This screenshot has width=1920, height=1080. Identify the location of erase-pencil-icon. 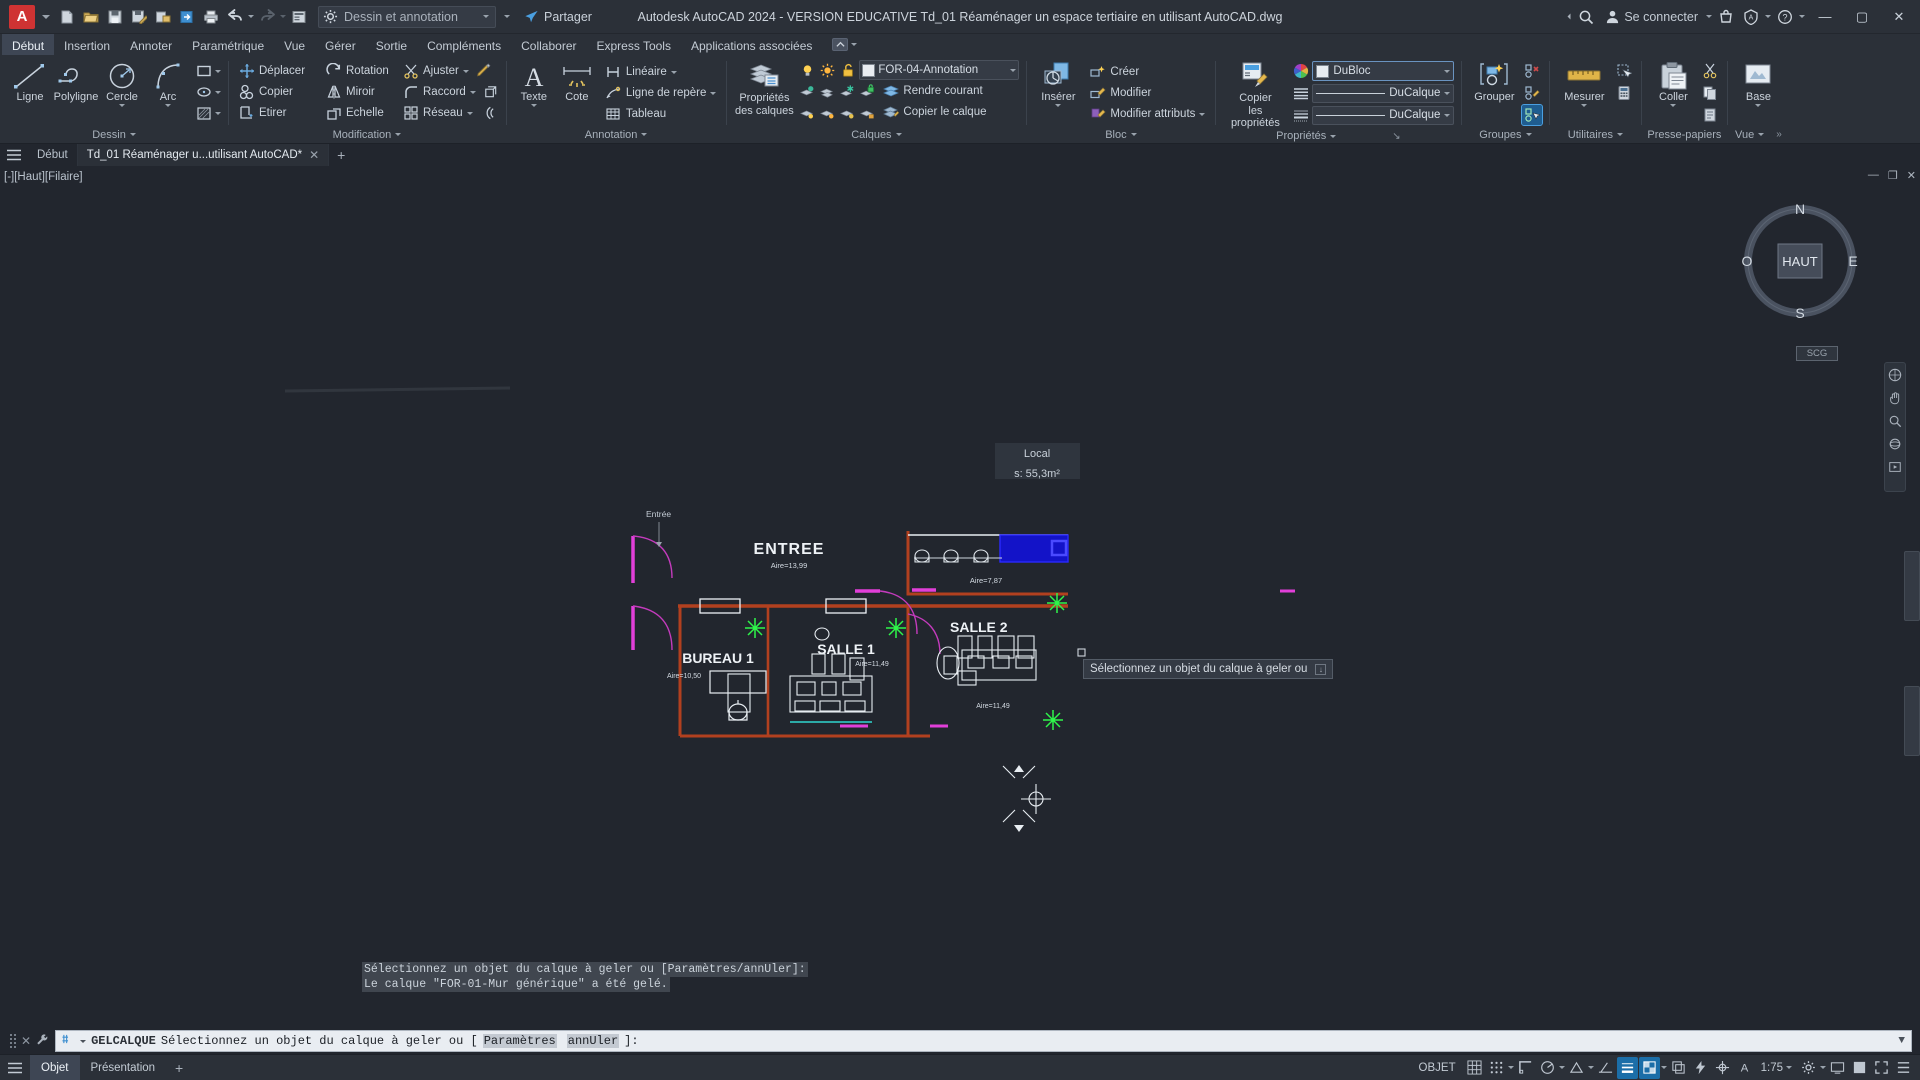
(483, 71).